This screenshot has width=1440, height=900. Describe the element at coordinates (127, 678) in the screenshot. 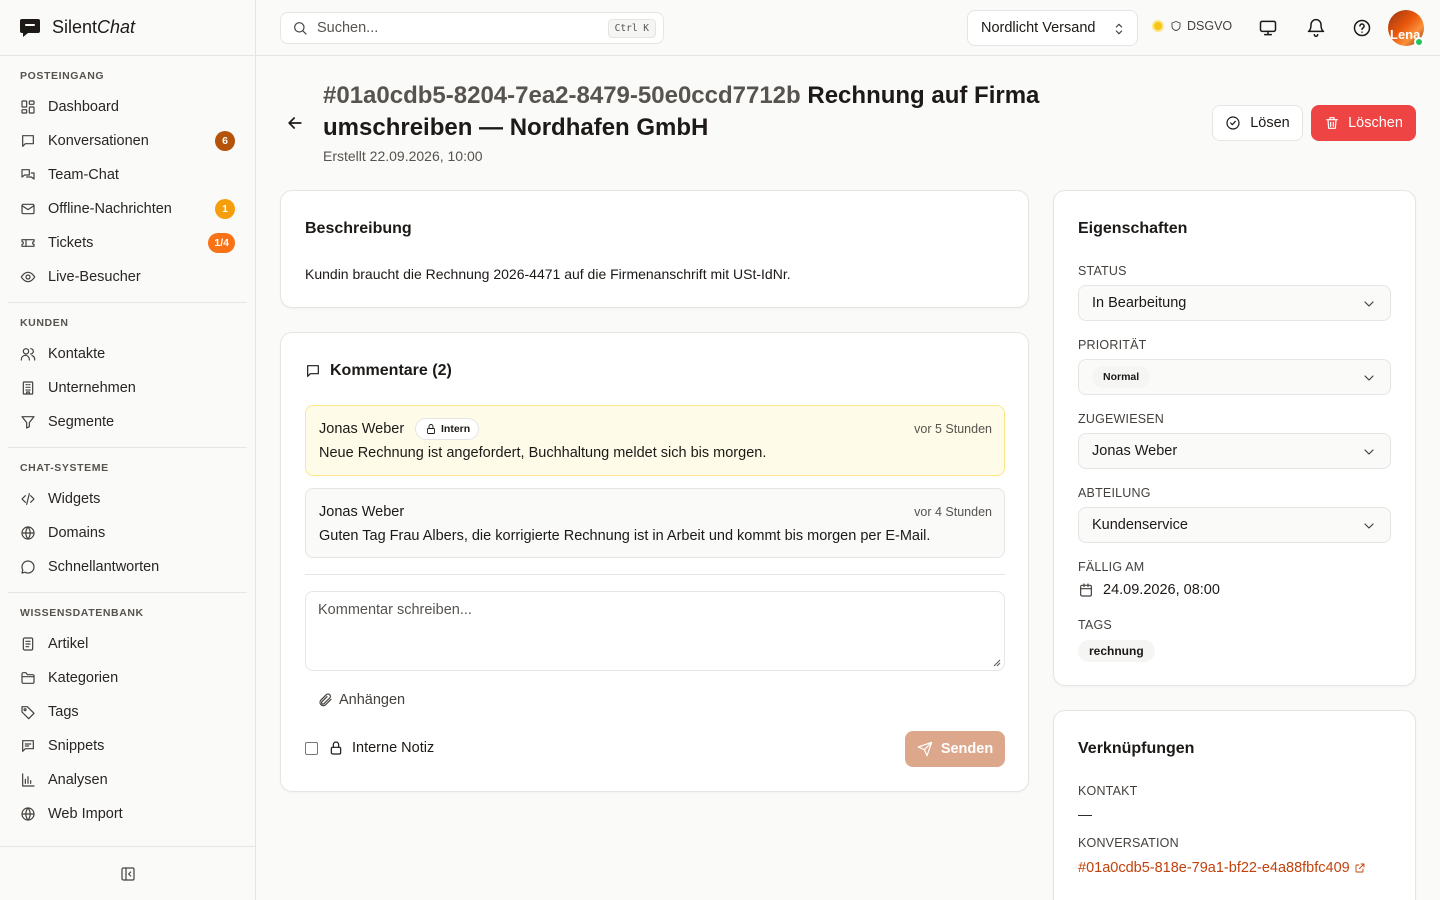

I see `sidebar-item-kategorien: Kategorien` at that location.